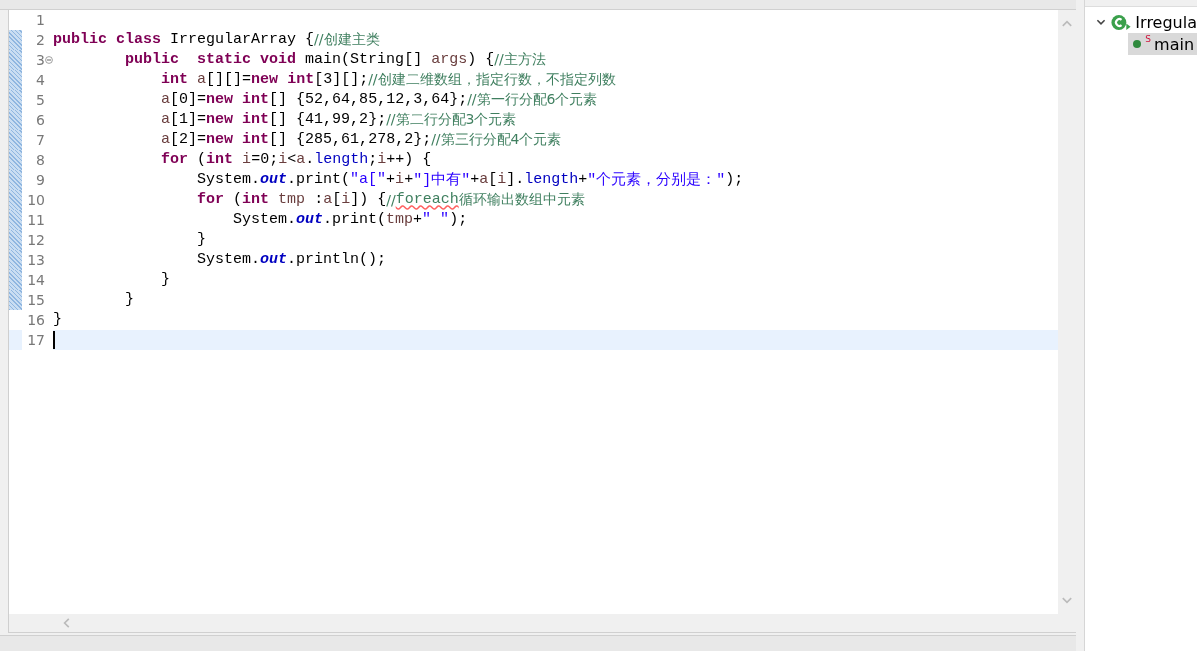 The height and width of the screenshot is (651, 1197). Describe the element at coordinates (532, 99) in the screenshot. I see `comment-text: //第一行分配6个元素` at that location.